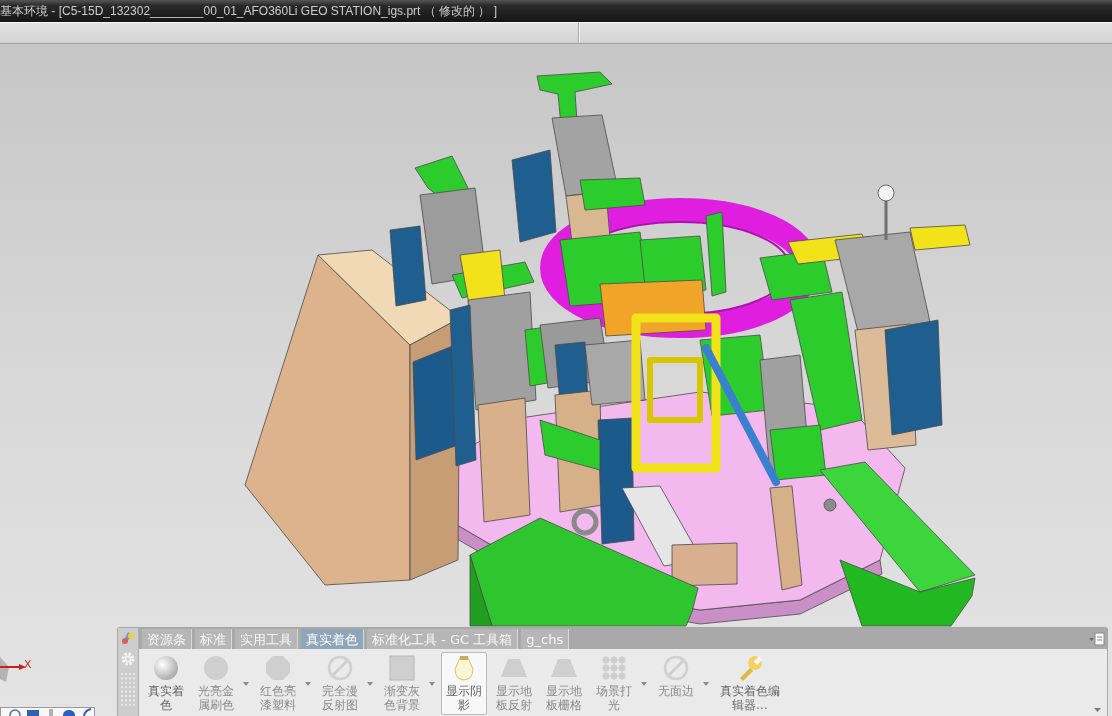 This screenshot has width=1112, height=716. I want to click on settings-icon, so click(128, 659).